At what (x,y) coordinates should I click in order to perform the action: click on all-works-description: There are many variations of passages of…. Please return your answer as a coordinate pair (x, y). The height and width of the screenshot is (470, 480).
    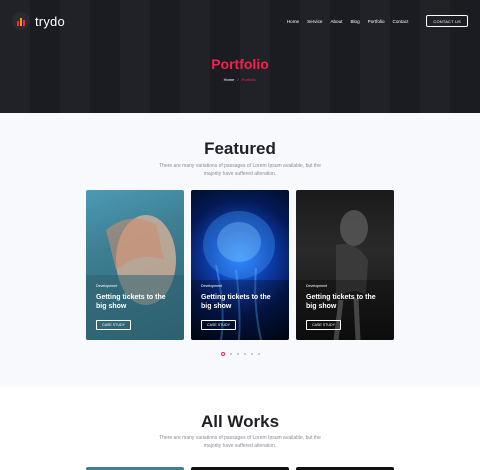
    Looking at the image, I should click on (240, 442).